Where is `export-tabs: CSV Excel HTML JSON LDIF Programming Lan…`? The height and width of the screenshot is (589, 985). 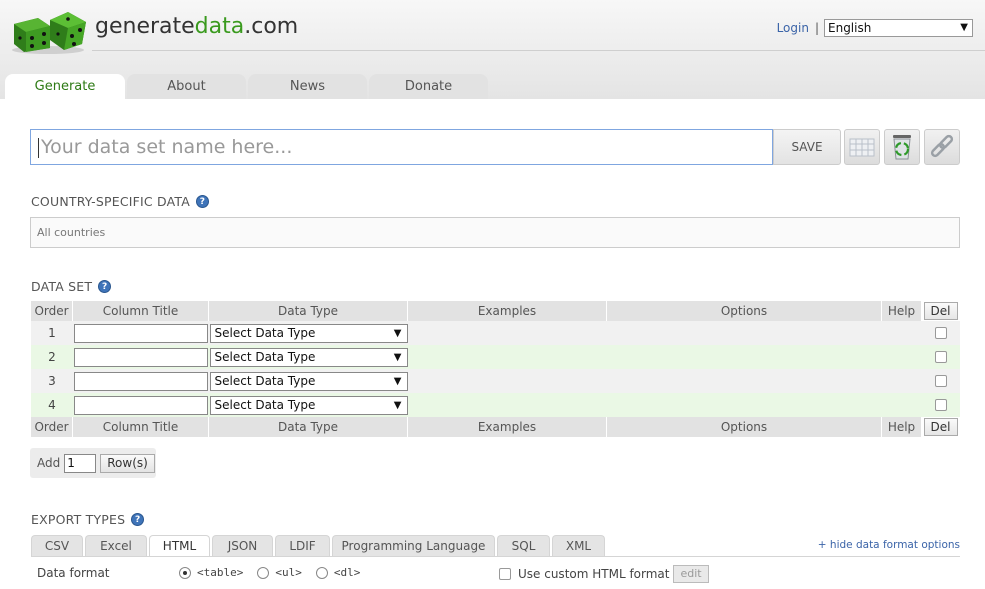
export-tabs: CSV Excel HTML JSON LDIF Programming Lan… is located at coordinates (319, 545).